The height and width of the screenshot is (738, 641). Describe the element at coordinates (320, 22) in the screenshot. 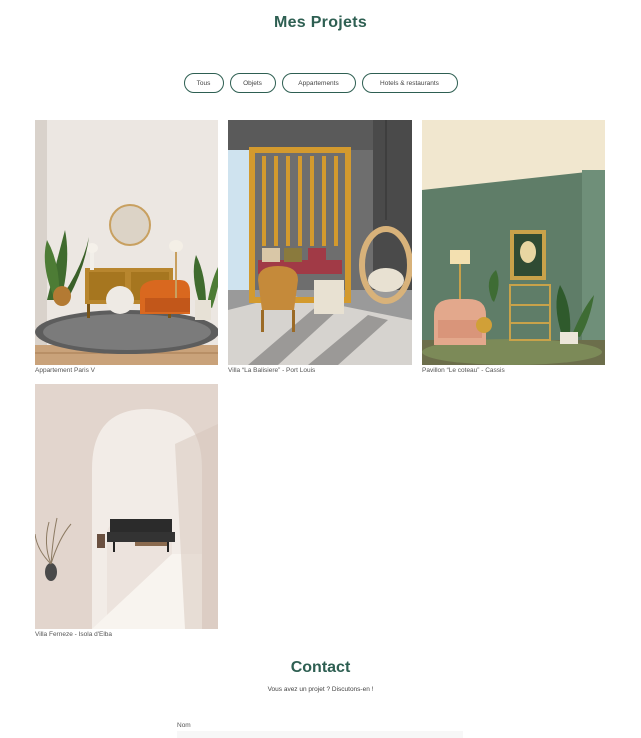

I see `page-title: Mes Projets` at that location.